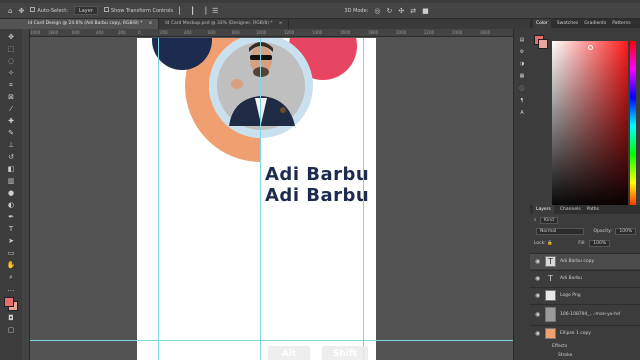  What do you see at coordinates (85, 10) in the screenshot?
I see `auto-select-dropdown: Layer` at bounding box center [85, 10].